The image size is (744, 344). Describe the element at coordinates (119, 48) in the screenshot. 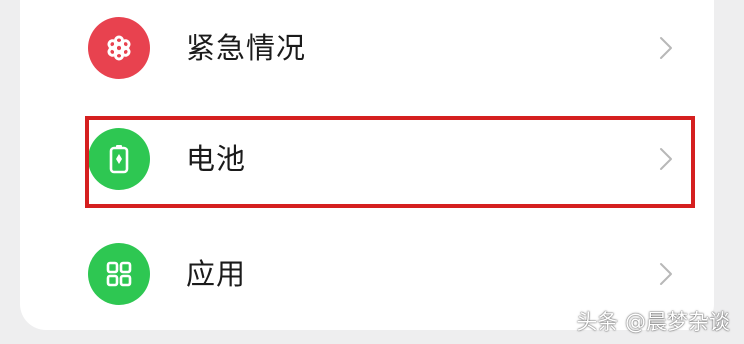

I see `emergency-icon` at that location.